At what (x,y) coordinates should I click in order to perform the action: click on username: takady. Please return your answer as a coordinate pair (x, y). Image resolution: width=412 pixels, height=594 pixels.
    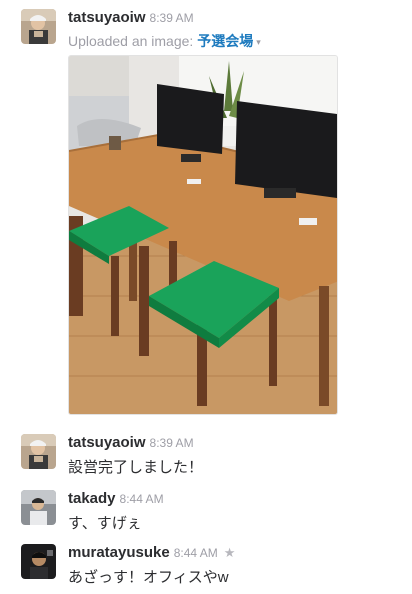
    Looking at the image, I should click on (92, 498).